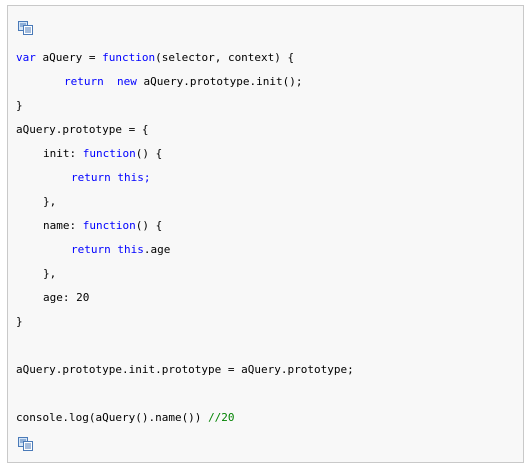 Image resolution: width=526 pixels, height=472 pixels. What do you see at coordinates (157, 249) in the screenshot?
I see `code-text: .age` at bounding box center [157, 249].